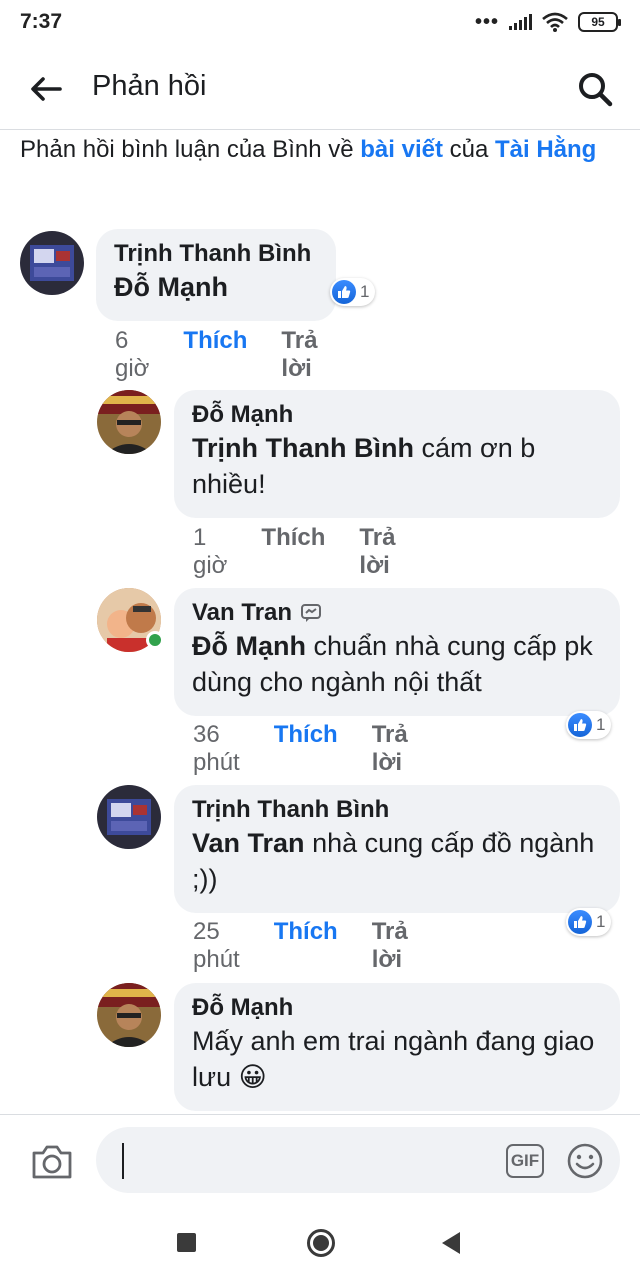 Image resolution: width=640 pixels, height=1280 pixels. I want to click on back-triangle-icon, so click(451, 1243).